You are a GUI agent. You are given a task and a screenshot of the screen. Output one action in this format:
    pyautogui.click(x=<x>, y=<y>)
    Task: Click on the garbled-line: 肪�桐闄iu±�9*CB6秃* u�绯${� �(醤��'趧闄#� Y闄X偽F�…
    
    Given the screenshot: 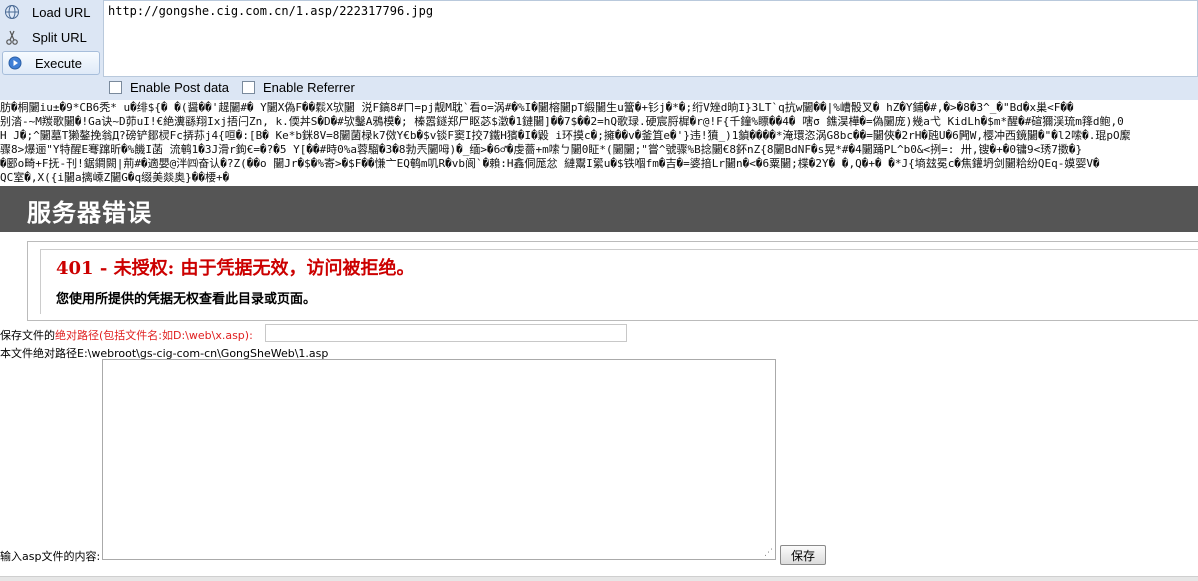 What is the action you would take?
    pyautogui.click(x=537, y=107)
    